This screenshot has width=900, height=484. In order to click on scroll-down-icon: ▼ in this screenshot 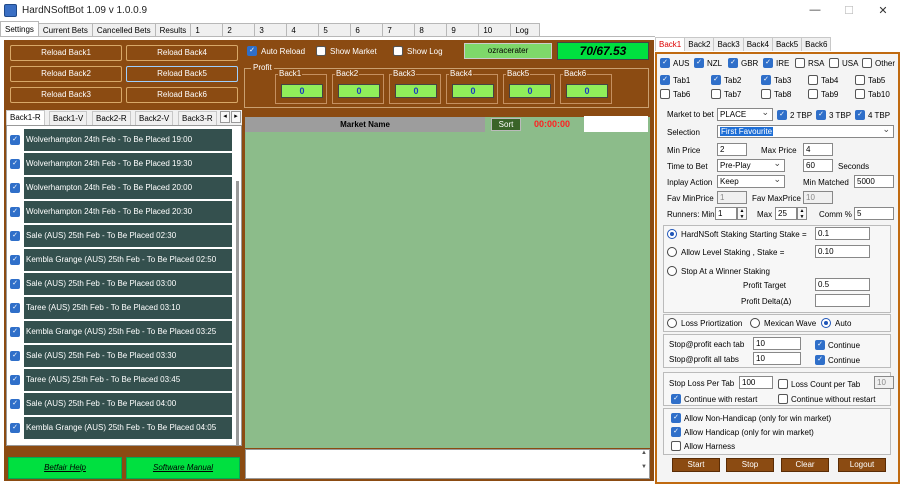, I will do `click(644, 467)`.